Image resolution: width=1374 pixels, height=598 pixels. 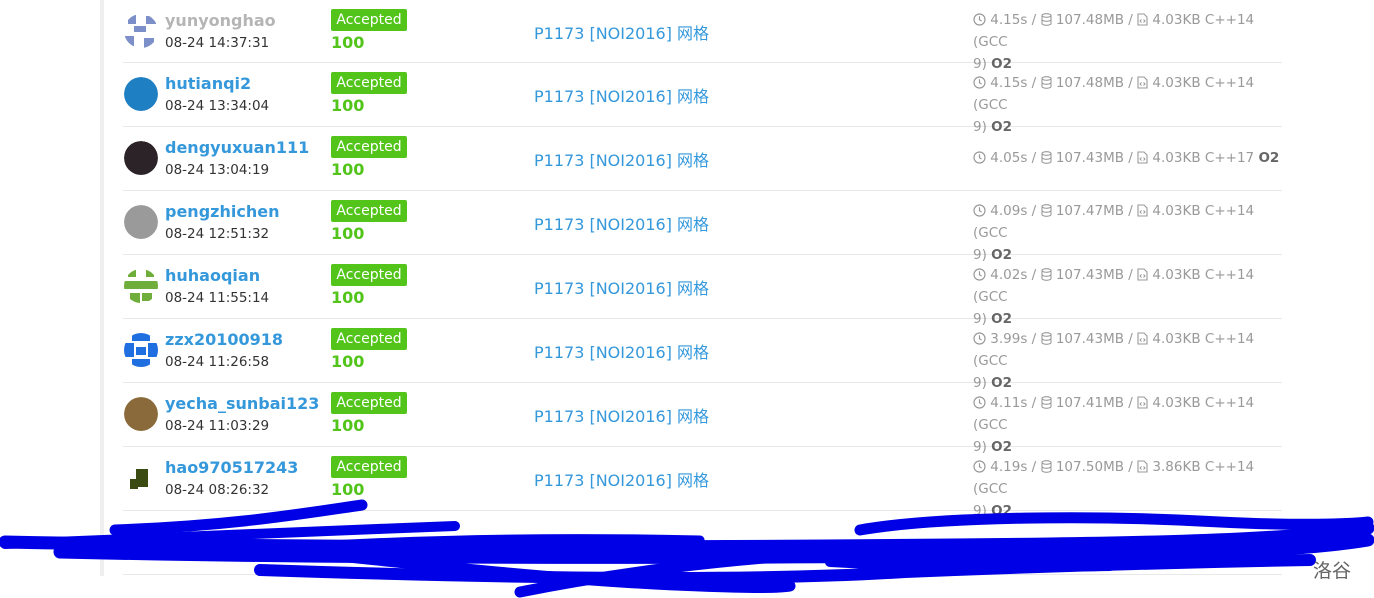 I want to click on memory-used: 107.47MB, so click(x=1089, y=211).